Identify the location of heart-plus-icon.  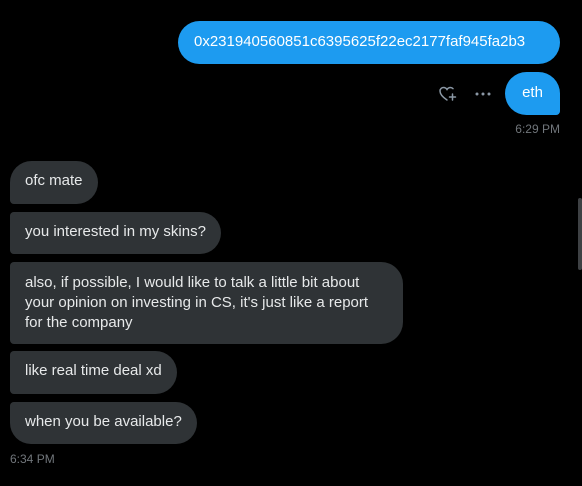
(448, 94).